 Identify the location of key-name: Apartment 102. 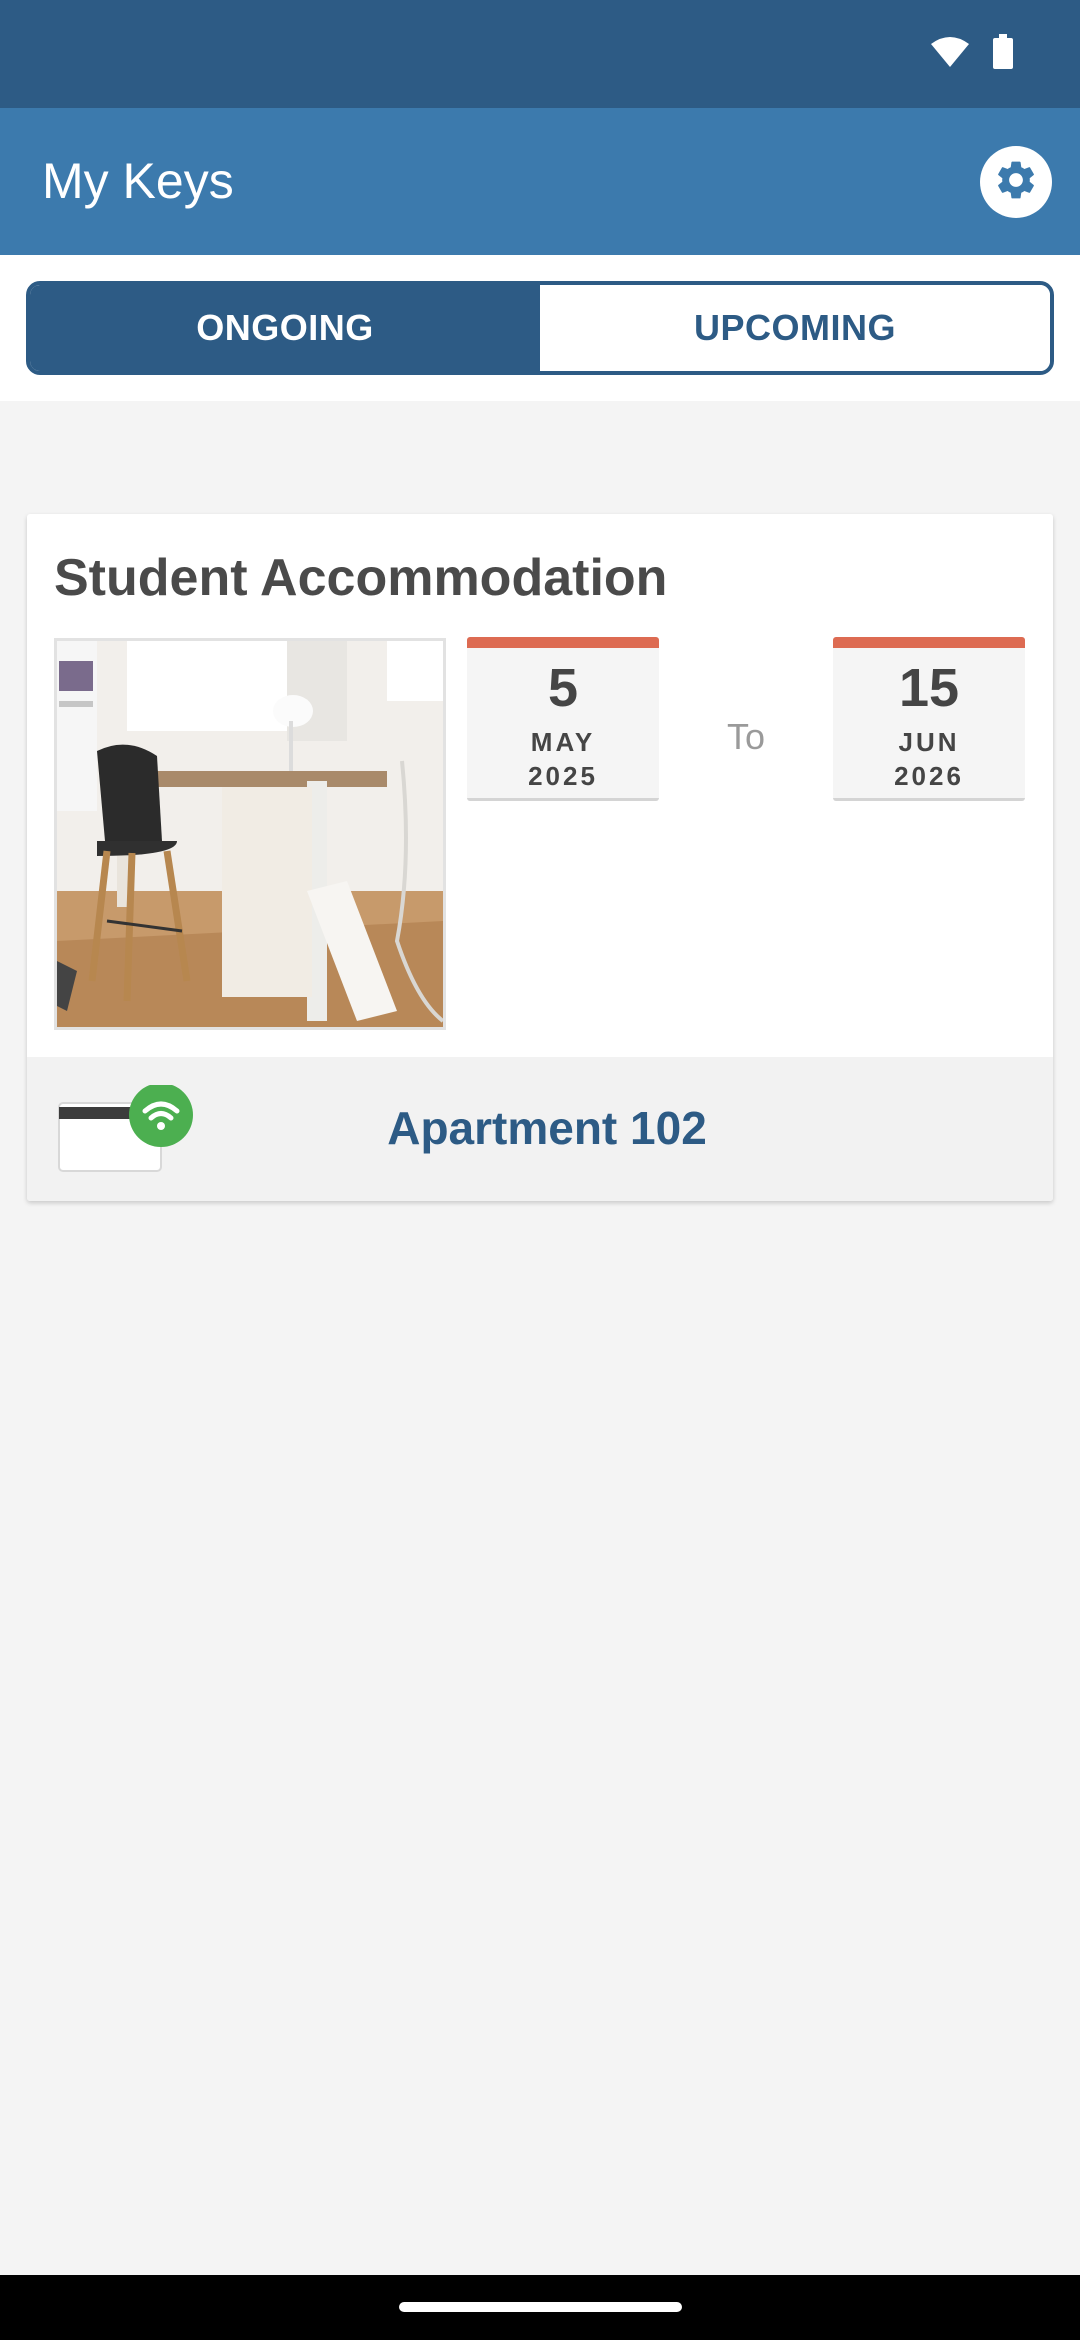
(547, 1128).